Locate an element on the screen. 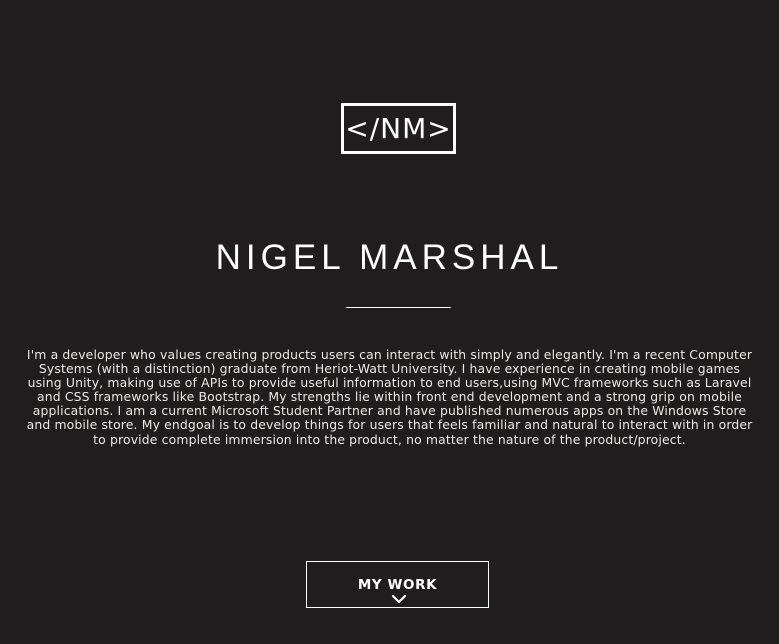  page-title: NIGEL MARSHAL is located at coordinates (389, 257).